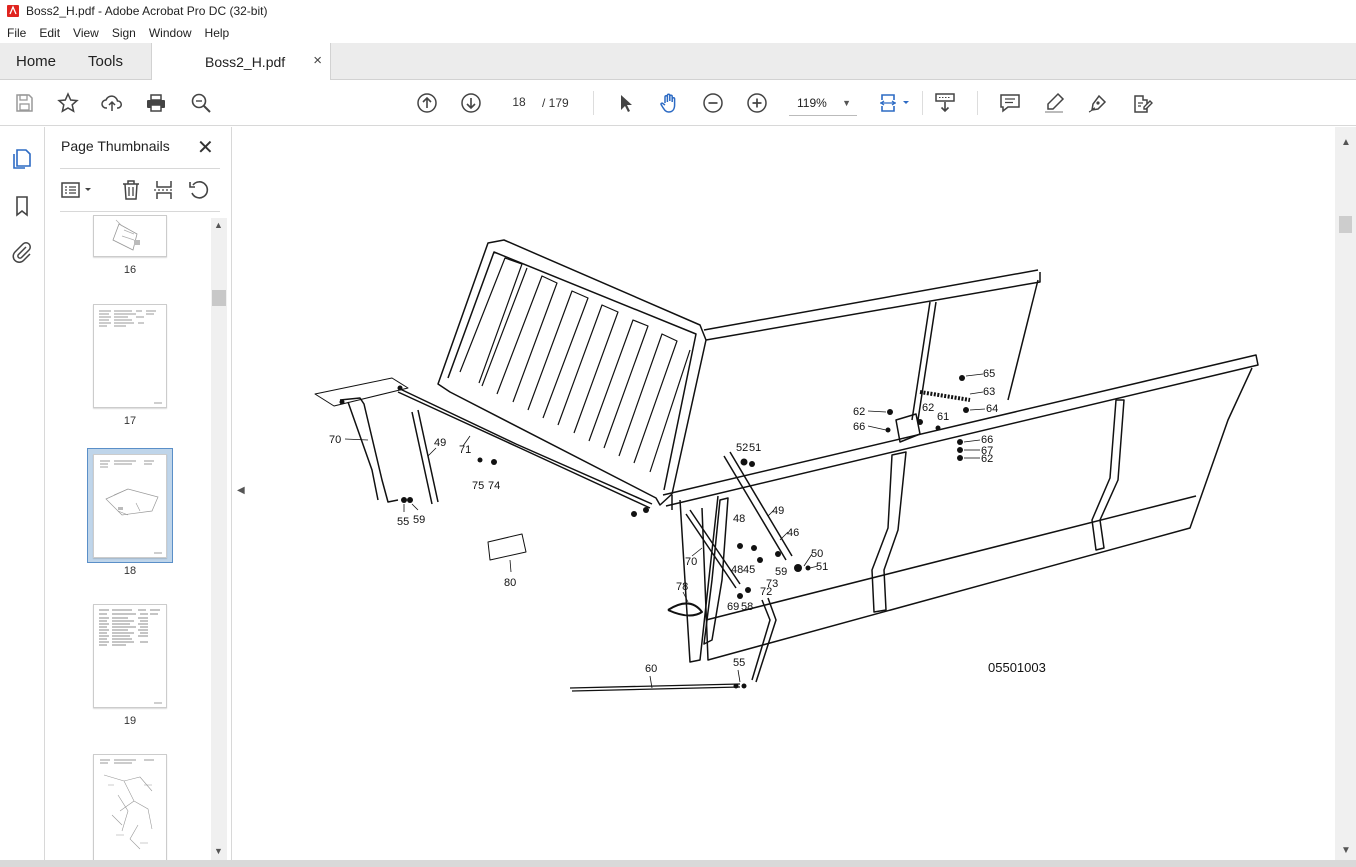  What do you see at coordinates (1017, 667) in the screenshot?
I see `drawing-reference-code: 05501003` at bounding box center [1017, 667].